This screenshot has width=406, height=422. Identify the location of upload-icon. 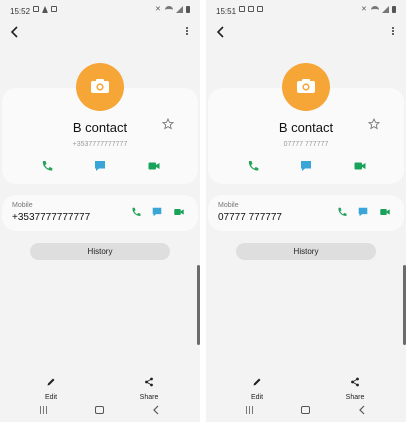
(45, 9).